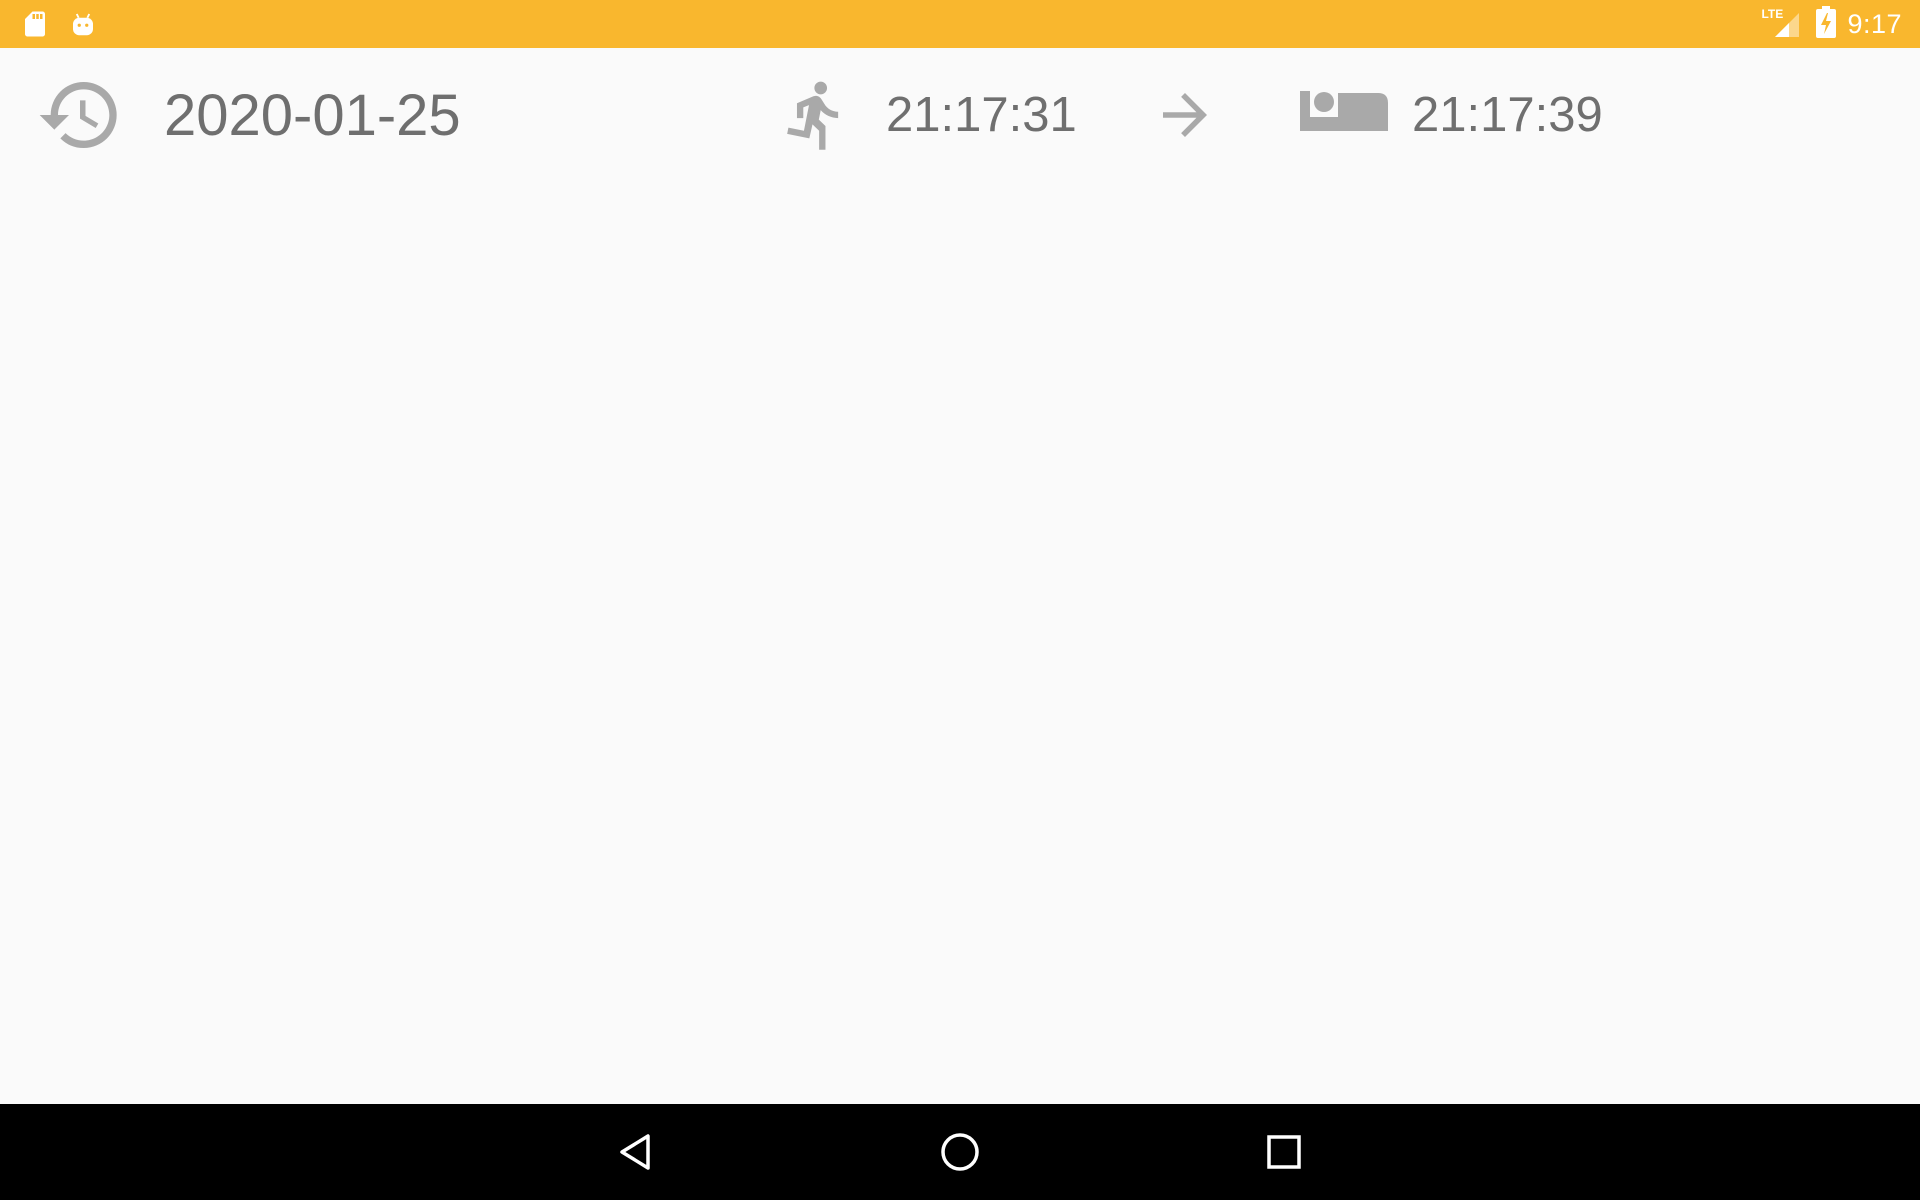 This screenshot has width=1920, height=1200. I want to click on start-group, so click(816, 115).